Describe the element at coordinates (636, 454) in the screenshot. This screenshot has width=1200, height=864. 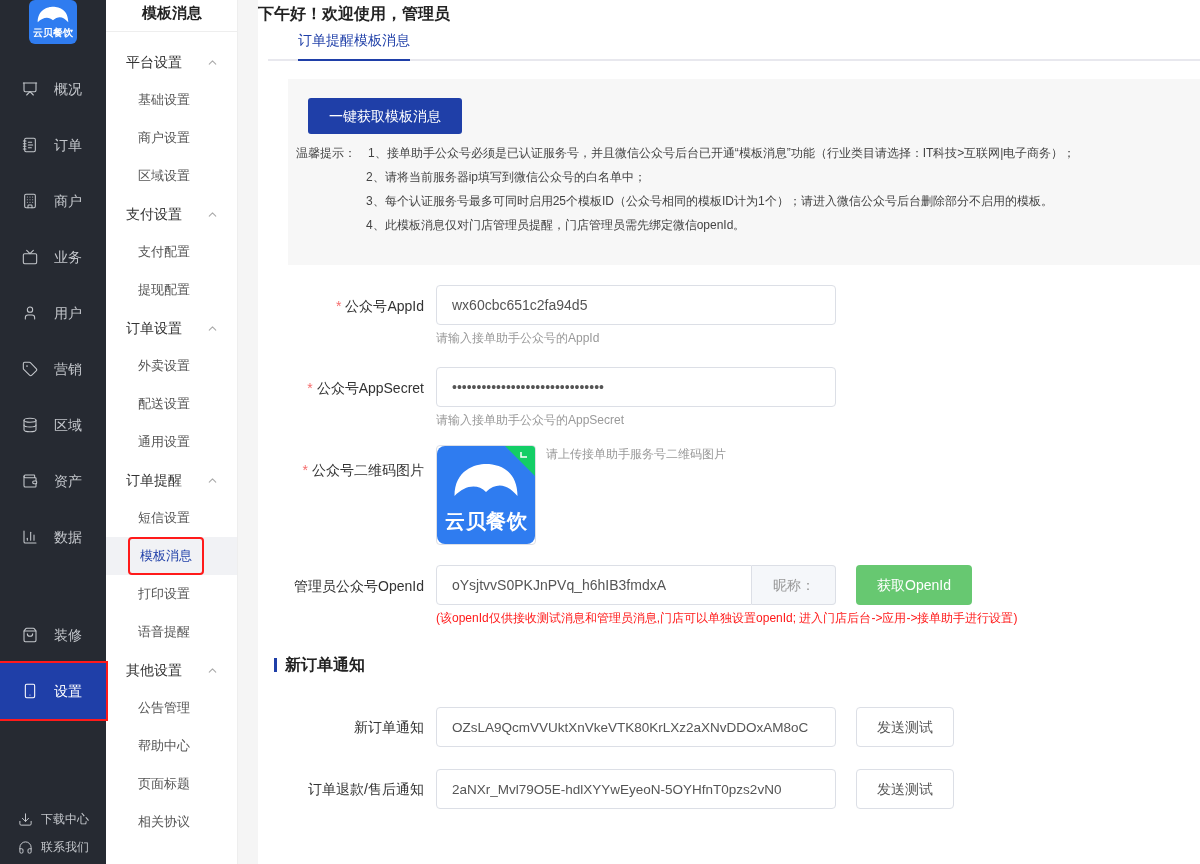
I see `field-hint: 请上传接单助手服务号二维码图片` at that location.